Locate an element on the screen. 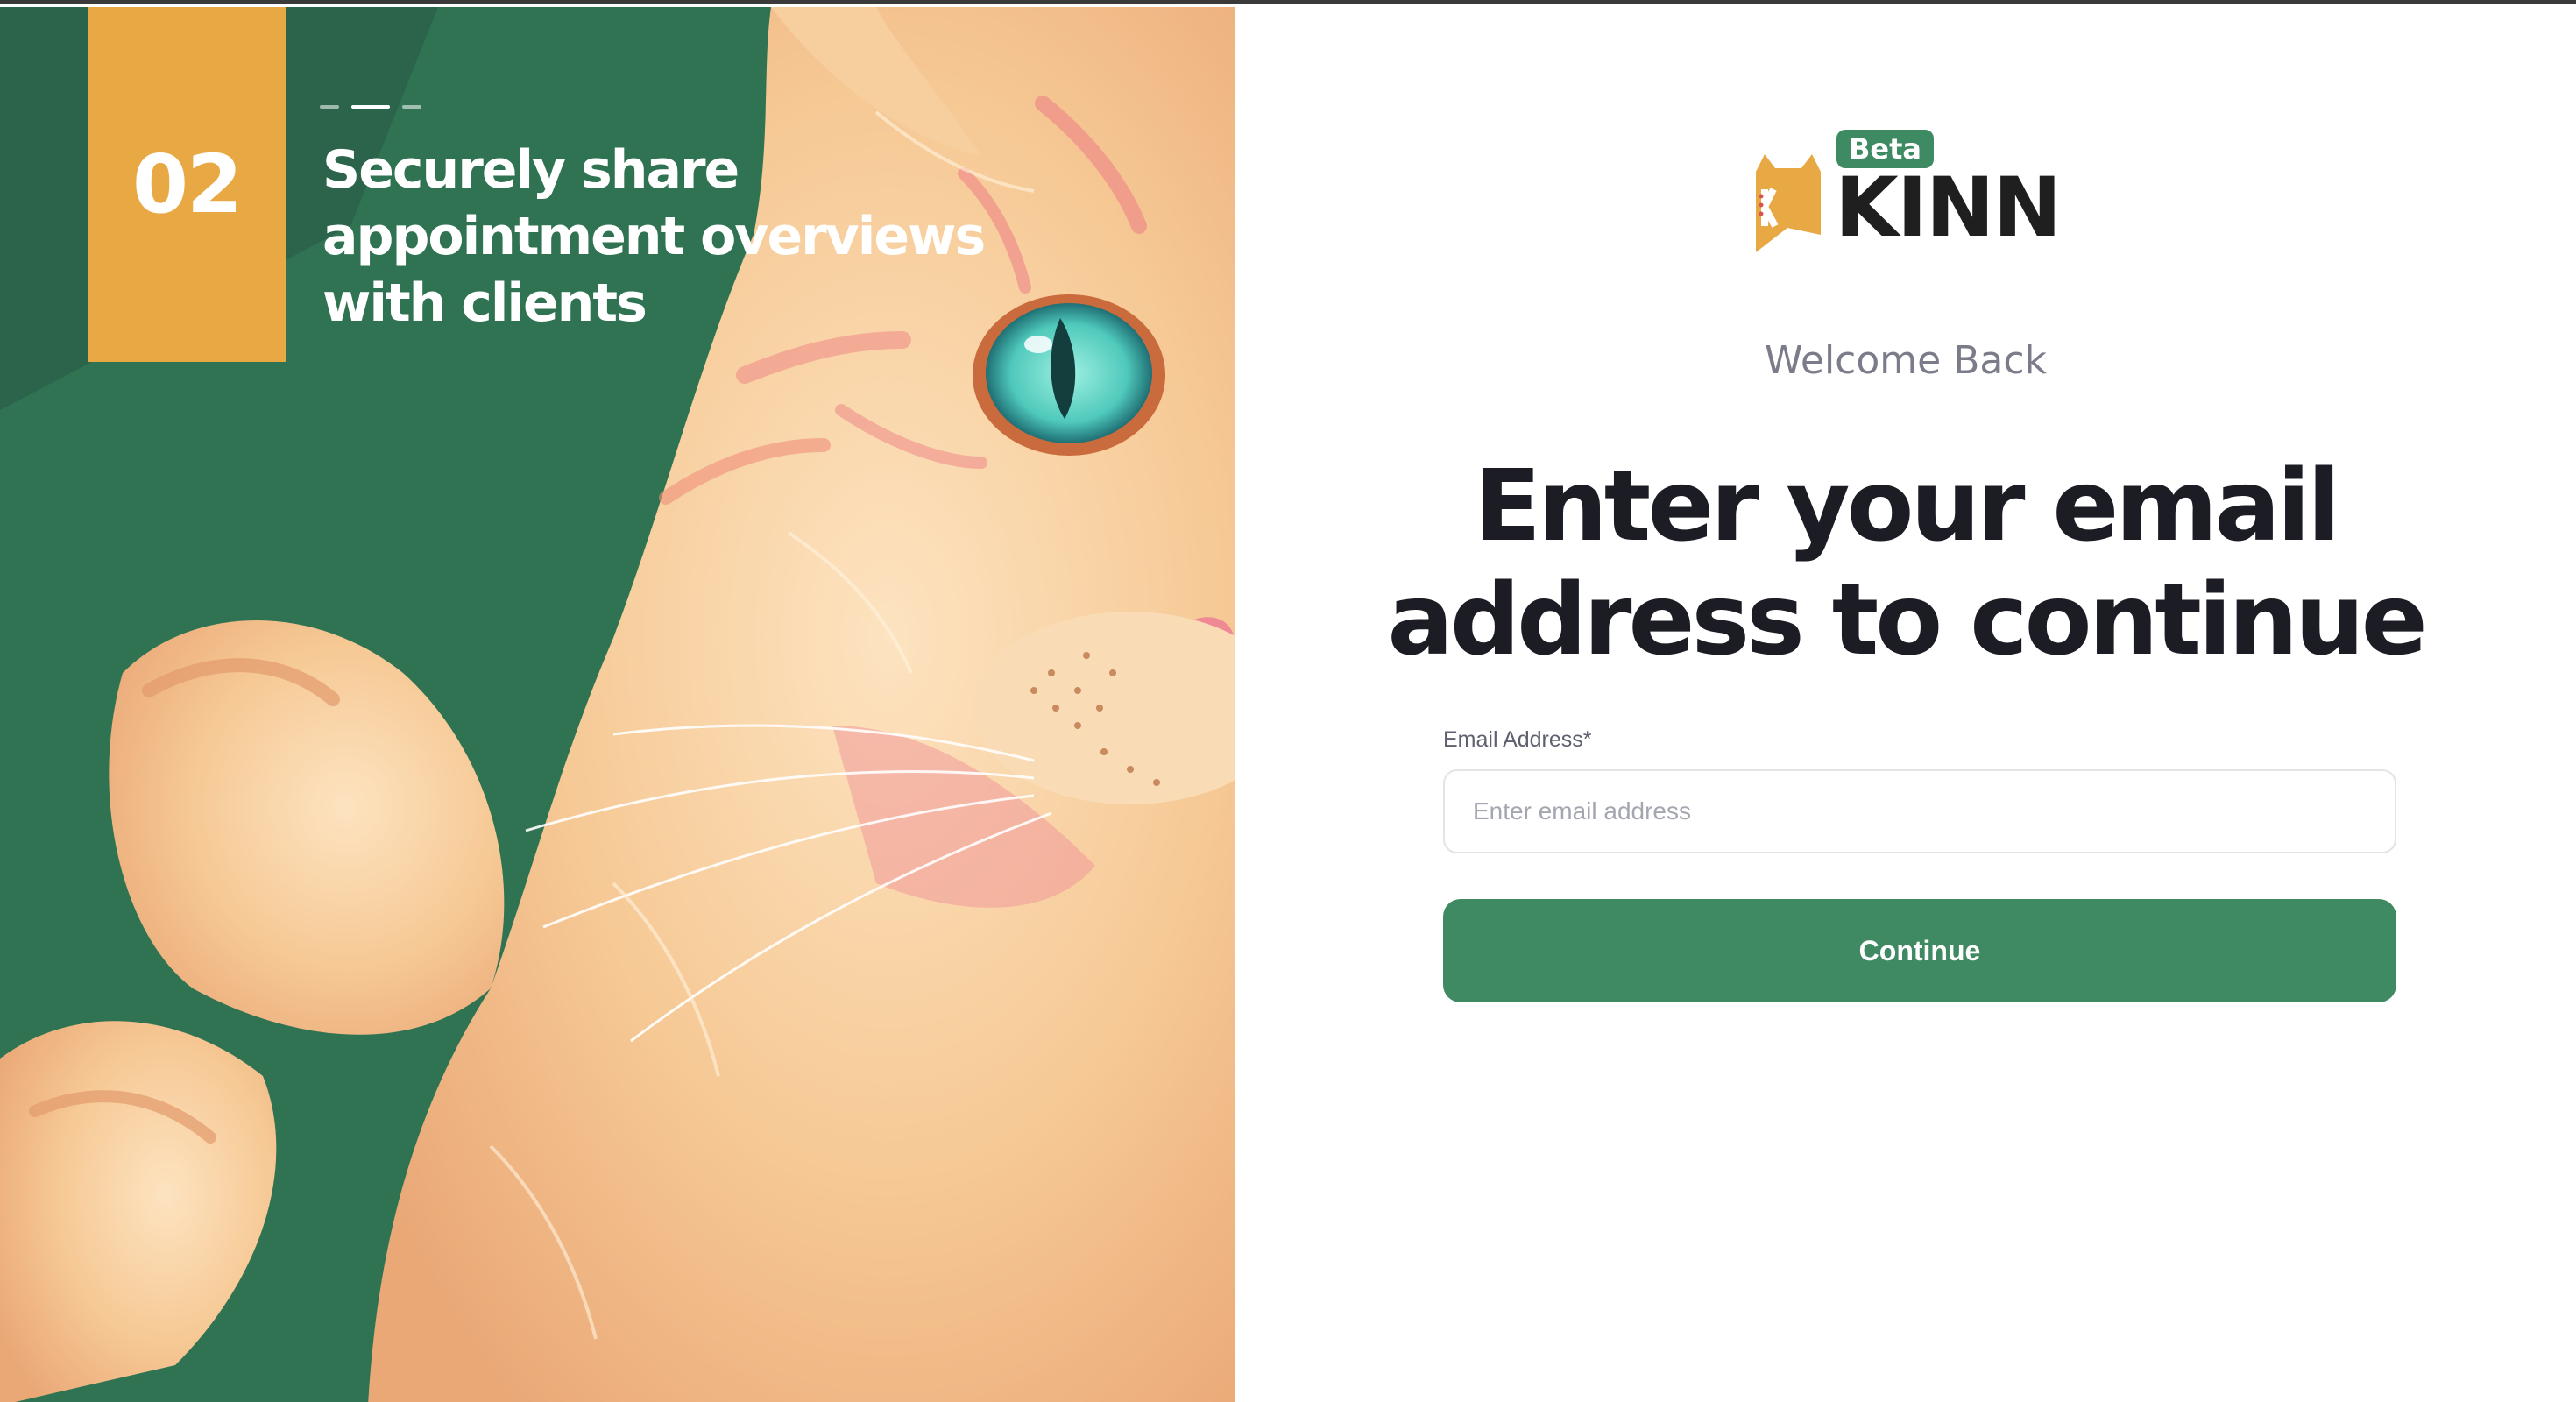  pager-dot-active is located at coordinates (370, 107).